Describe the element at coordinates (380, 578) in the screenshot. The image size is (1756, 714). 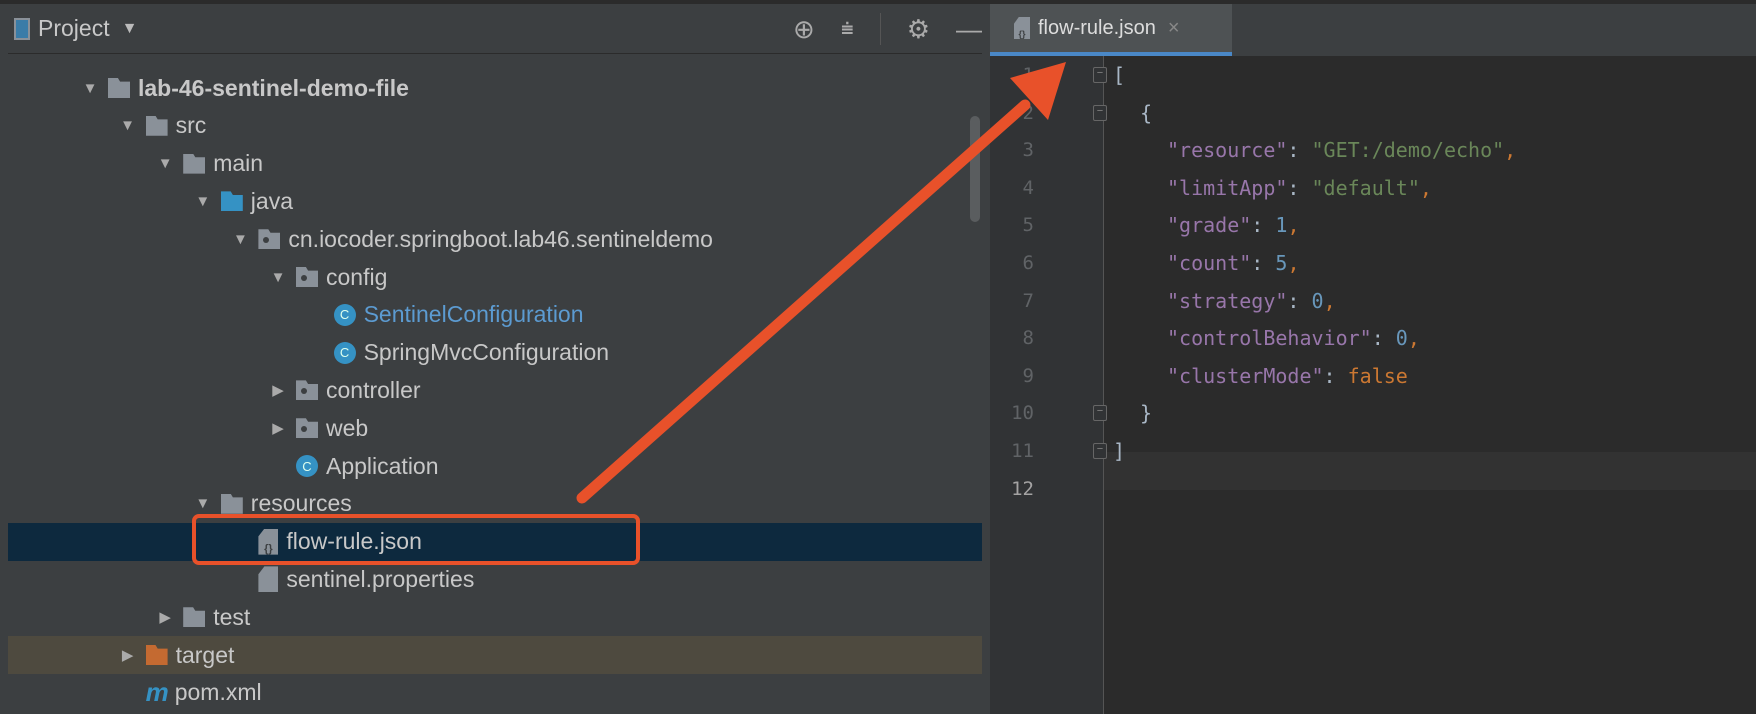
I see `tree-item-label: sentinel.properties` at that location.